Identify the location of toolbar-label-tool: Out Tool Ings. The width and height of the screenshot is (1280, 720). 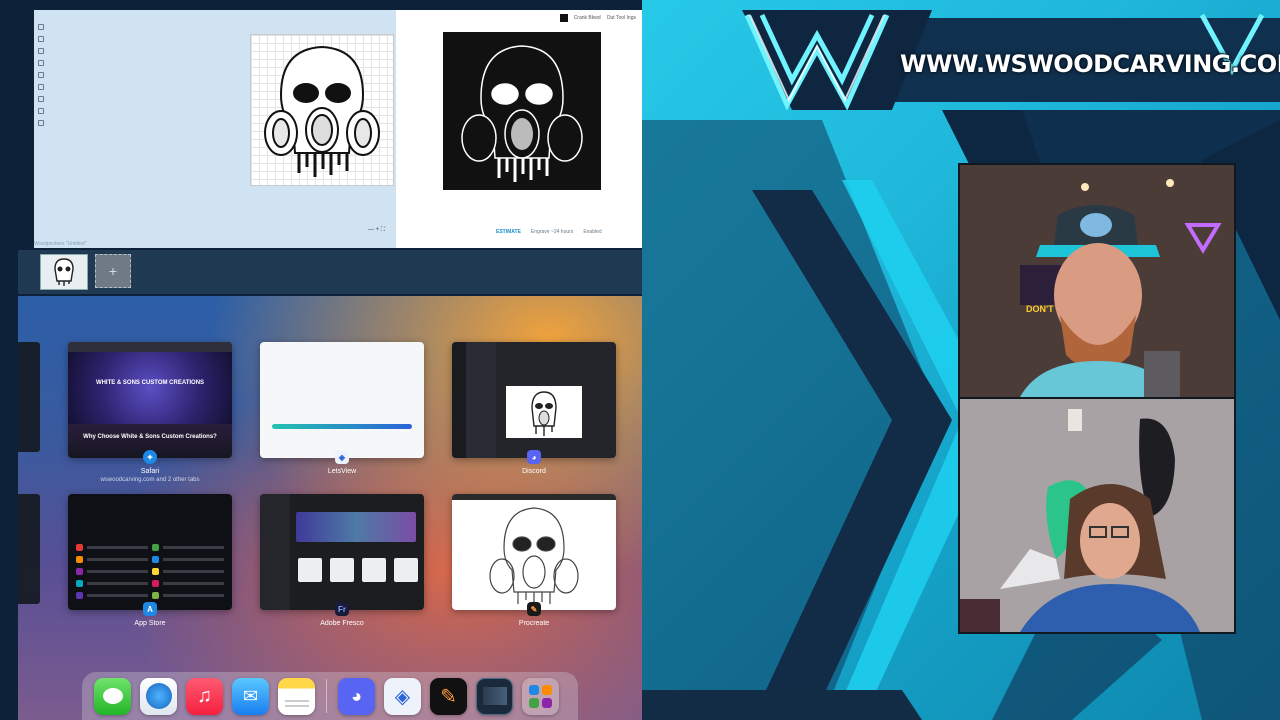
(621, 18).